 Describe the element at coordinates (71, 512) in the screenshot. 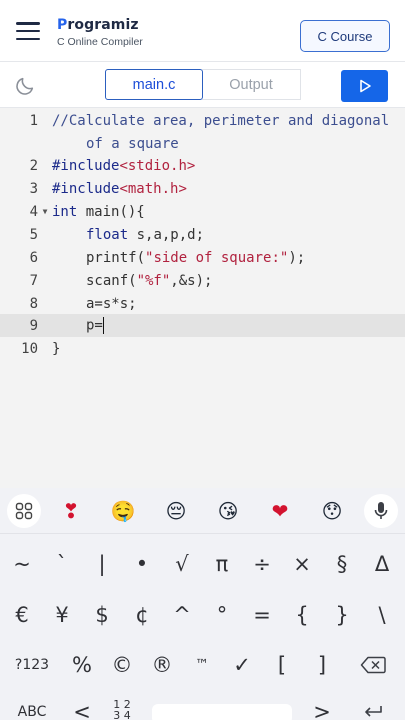

I see `emoji-heart-exclamation: ❣` at that location.